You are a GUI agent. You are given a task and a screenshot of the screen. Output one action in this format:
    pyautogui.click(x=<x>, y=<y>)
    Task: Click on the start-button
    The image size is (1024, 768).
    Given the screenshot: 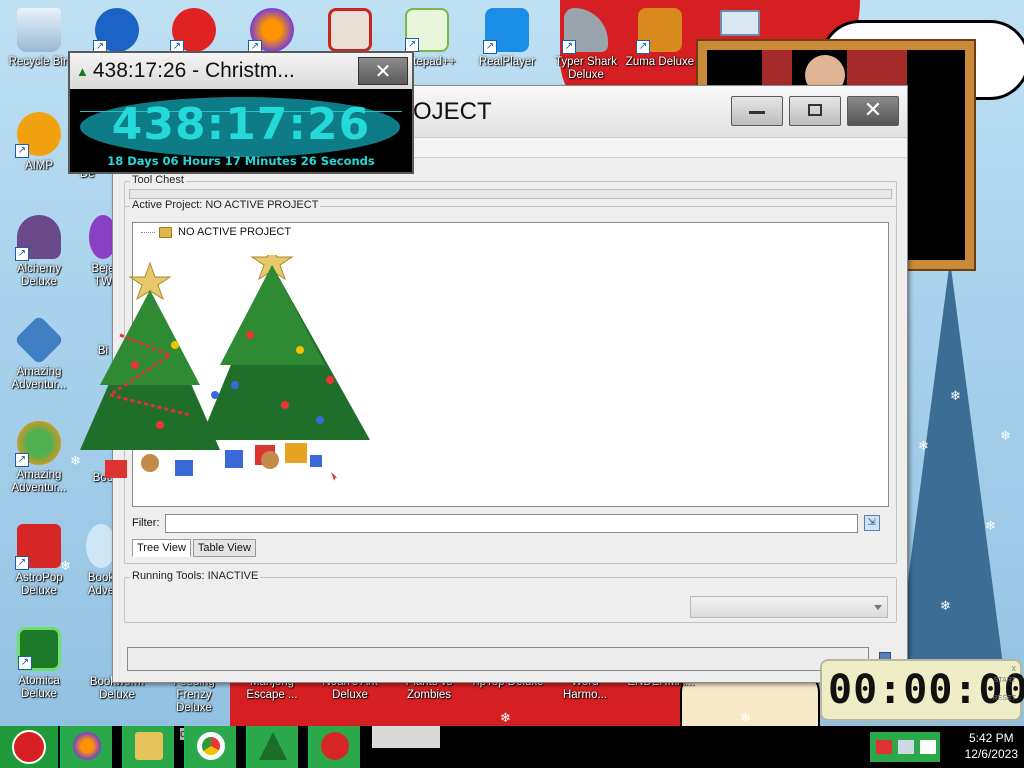 What is the action you would take?
    pyautogui.click(x=29, y=747)
    